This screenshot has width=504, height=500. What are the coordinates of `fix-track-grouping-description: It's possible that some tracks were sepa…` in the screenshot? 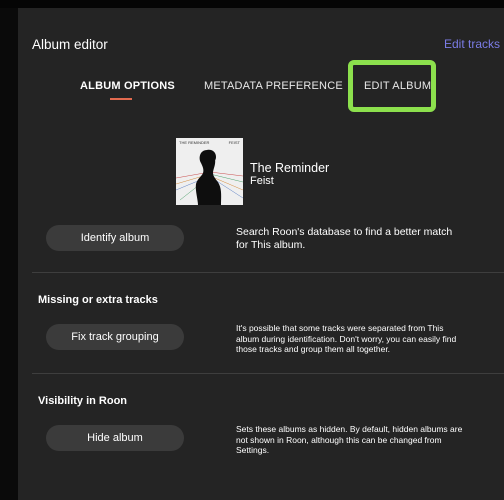 It's located at (346, 338).